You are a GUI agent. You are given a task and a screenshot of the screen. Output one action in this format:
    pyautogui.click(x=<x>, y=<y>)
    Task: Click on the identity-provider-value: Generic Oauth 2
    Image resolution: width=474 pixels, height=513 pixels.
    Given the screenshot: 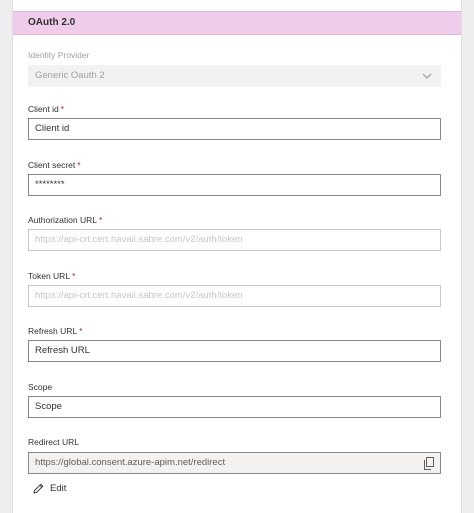 What is the action you would take?
    pyautogui.click(x=70, y=75)
    